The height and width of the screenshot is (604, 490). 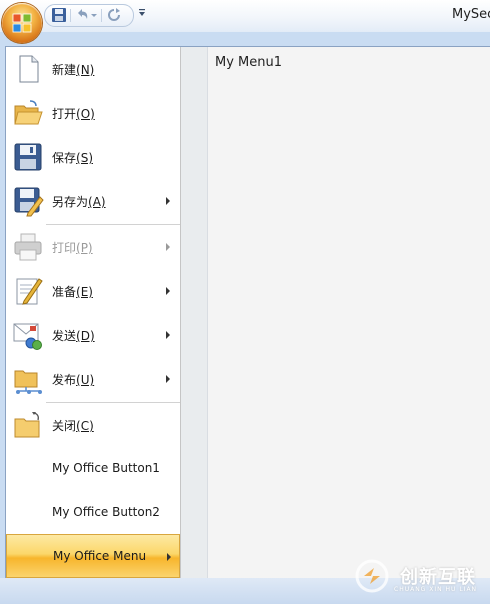 I want to click on menu-item-save: 保存(S), so click(x=93, y=157).